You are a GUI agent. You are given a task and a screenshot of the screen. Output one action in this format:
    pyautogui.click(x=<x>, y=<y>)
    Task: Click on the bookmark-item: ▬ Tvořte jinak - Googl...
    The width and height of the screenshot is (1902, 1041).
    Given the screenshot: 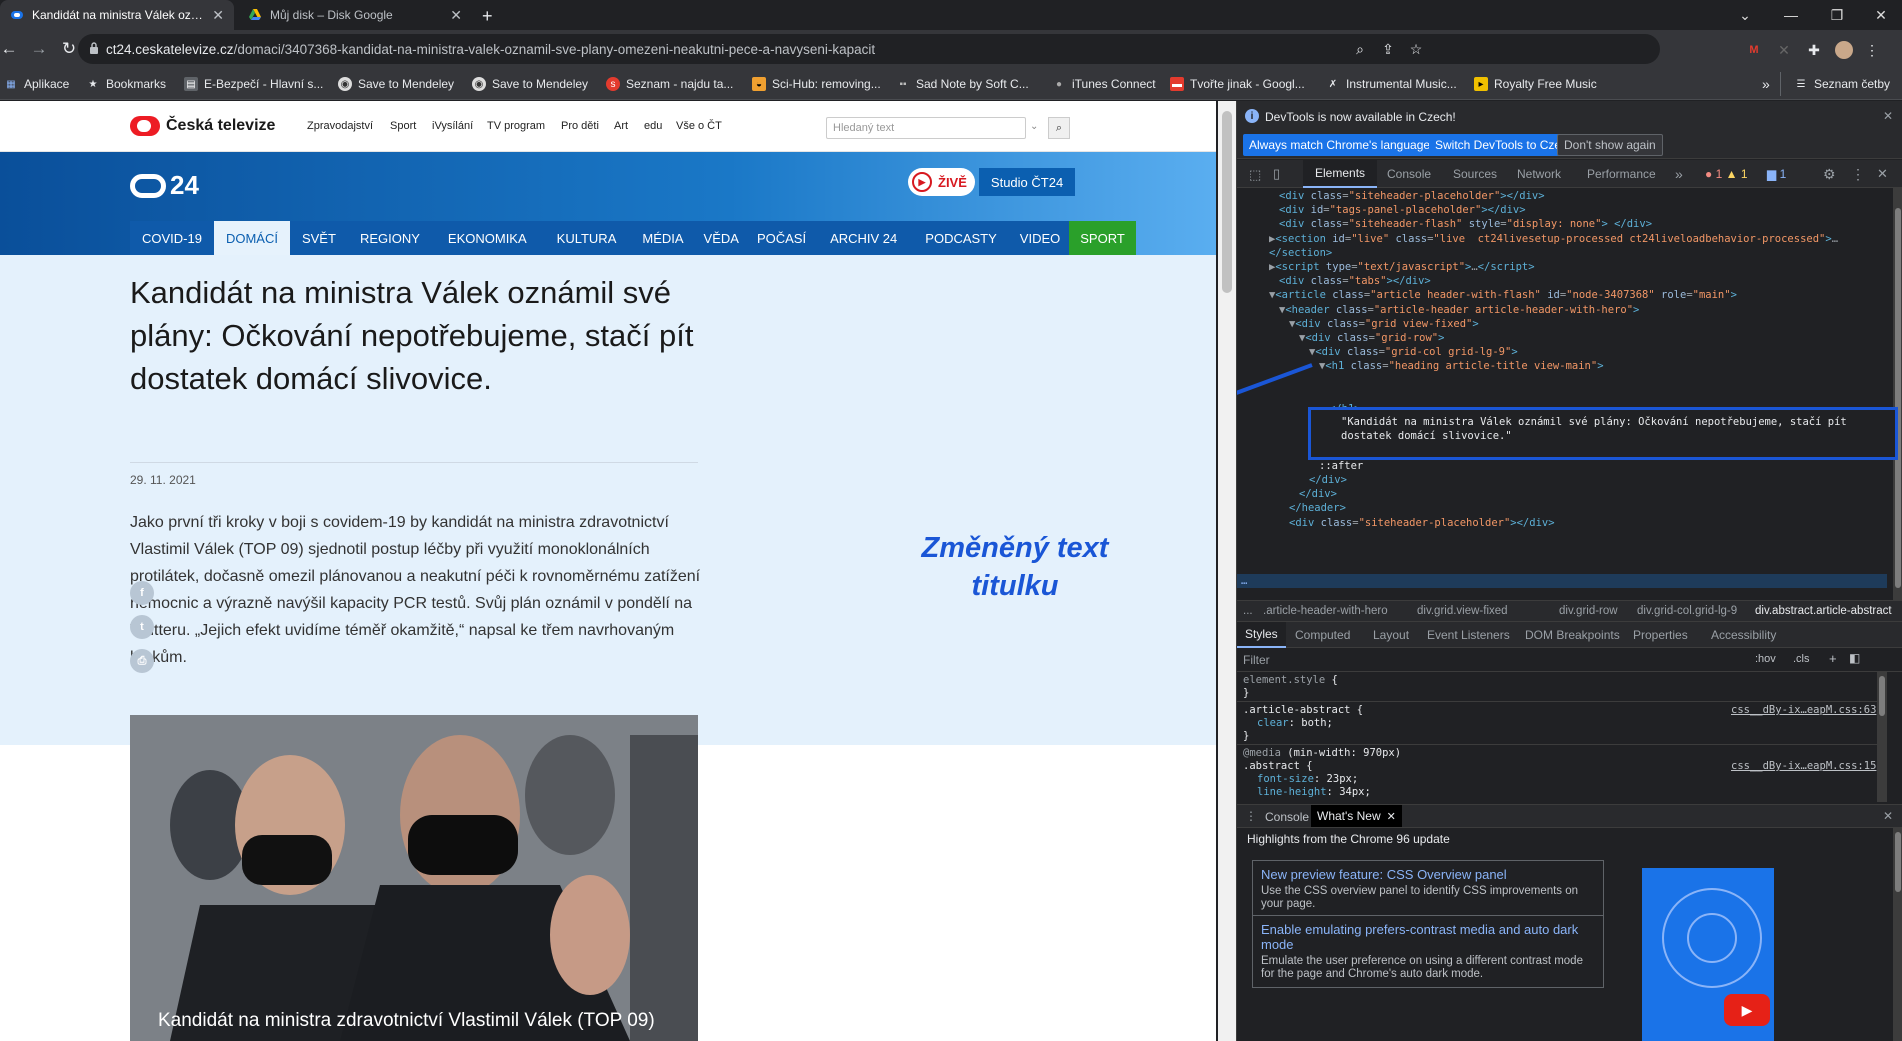 What is the action you would take?
    pyautogui.click(x=1237, y=84)
    